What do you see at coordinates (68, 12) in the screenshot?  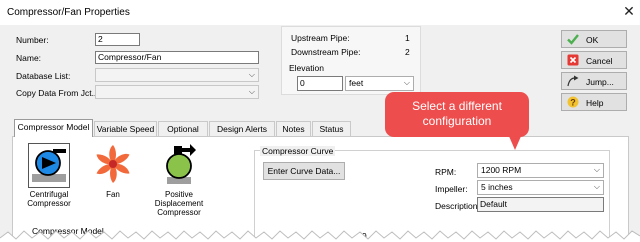 I see `window-title: Compressor/Fan Properties` at bounding box center [68, 12].